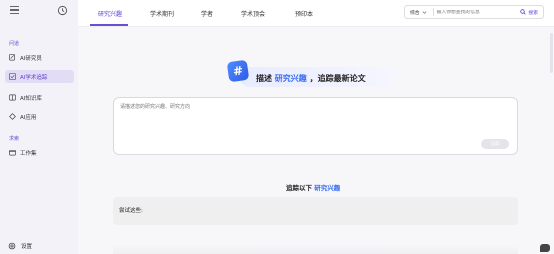 This screenshot has width=554, height=254. What do you see at coordinates (290, 78) in the screenshot?
I see `banner-highlight: 研究兴趣` at bounding box center [290, 78].